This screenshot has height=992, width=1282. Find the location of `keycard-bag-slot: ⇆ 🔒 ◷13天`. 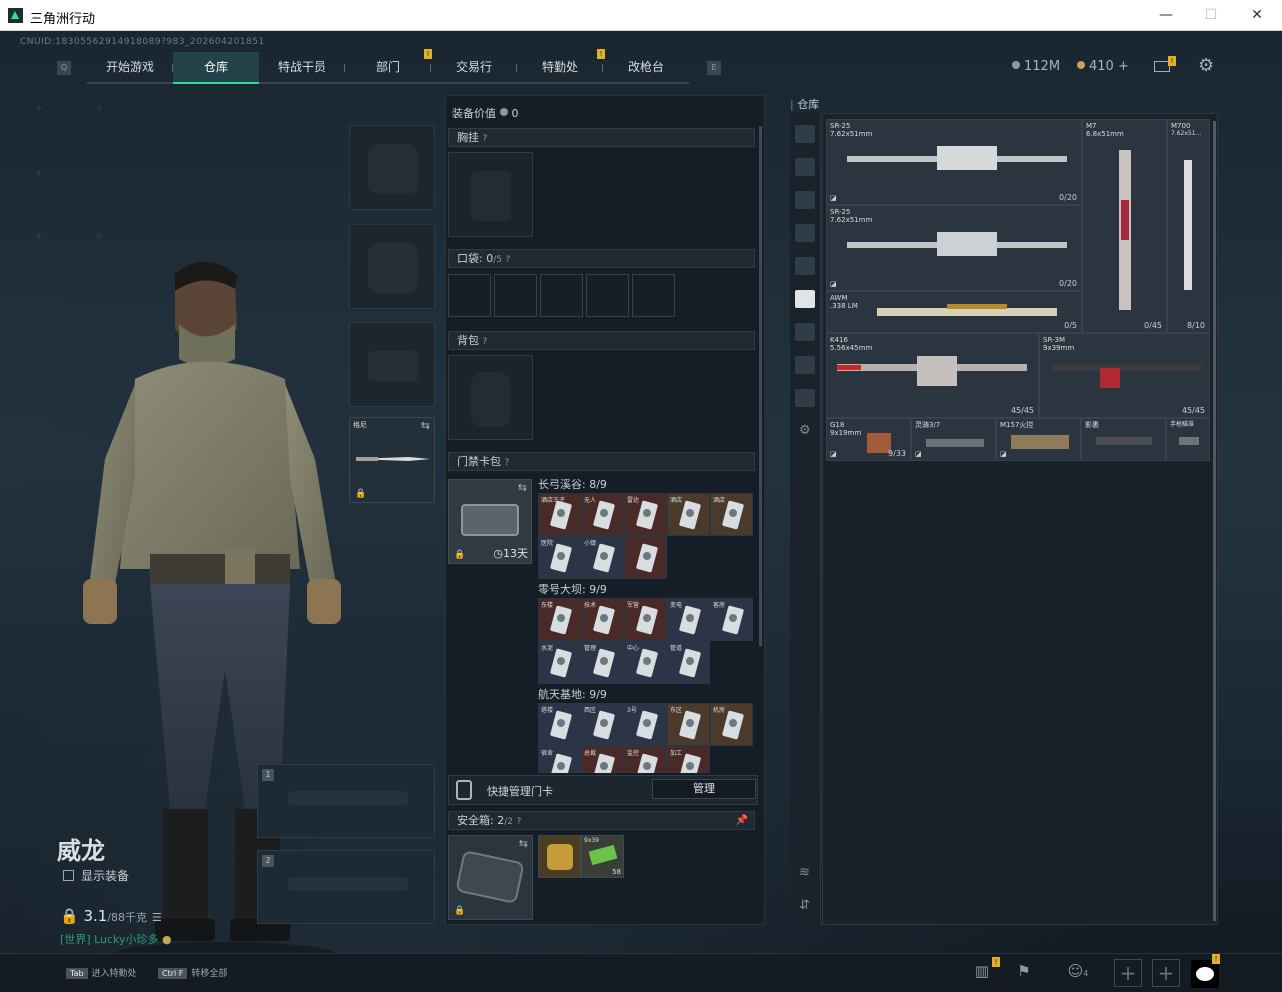

keycard-bag-slot: ⇆ 🔒 ◷13天 is located at coordinates (490, 521).